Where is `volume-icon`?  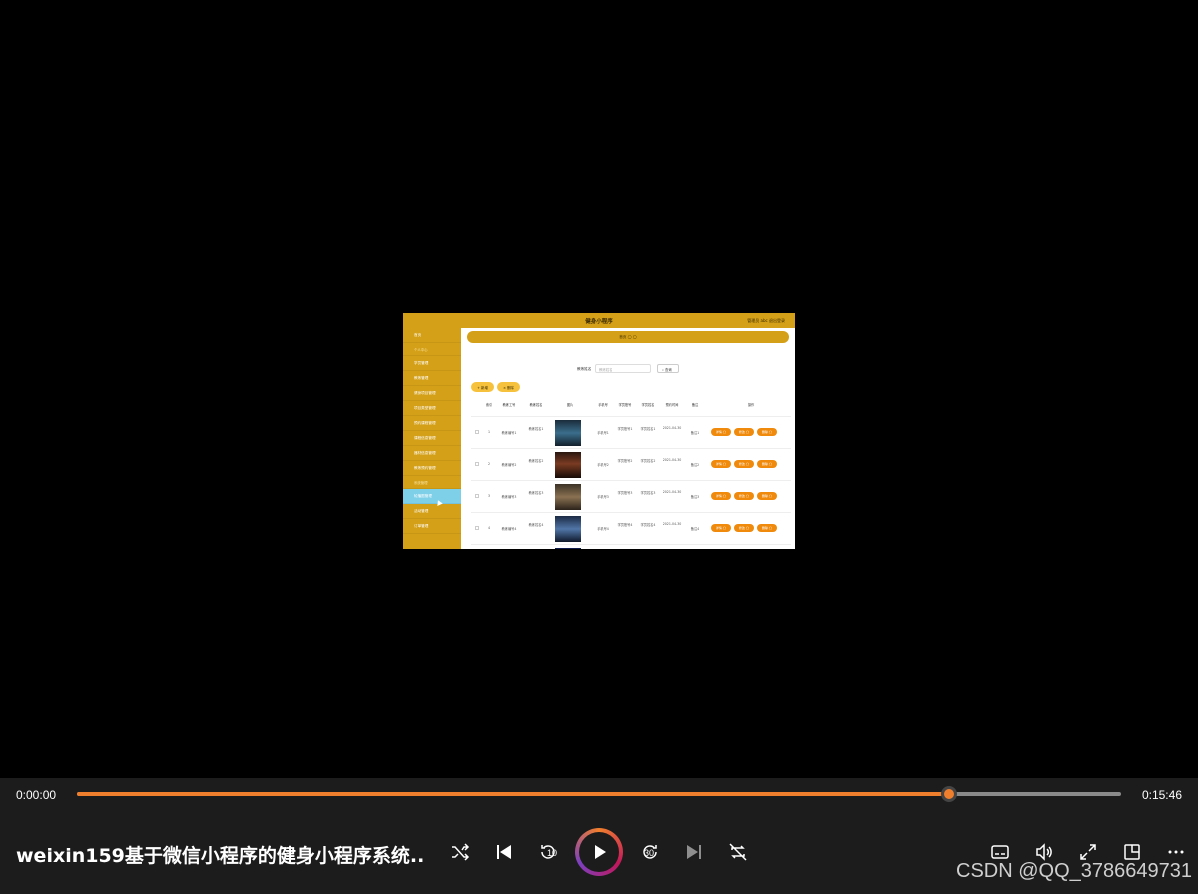 volume-icon is located at coordinates (1044, 852).